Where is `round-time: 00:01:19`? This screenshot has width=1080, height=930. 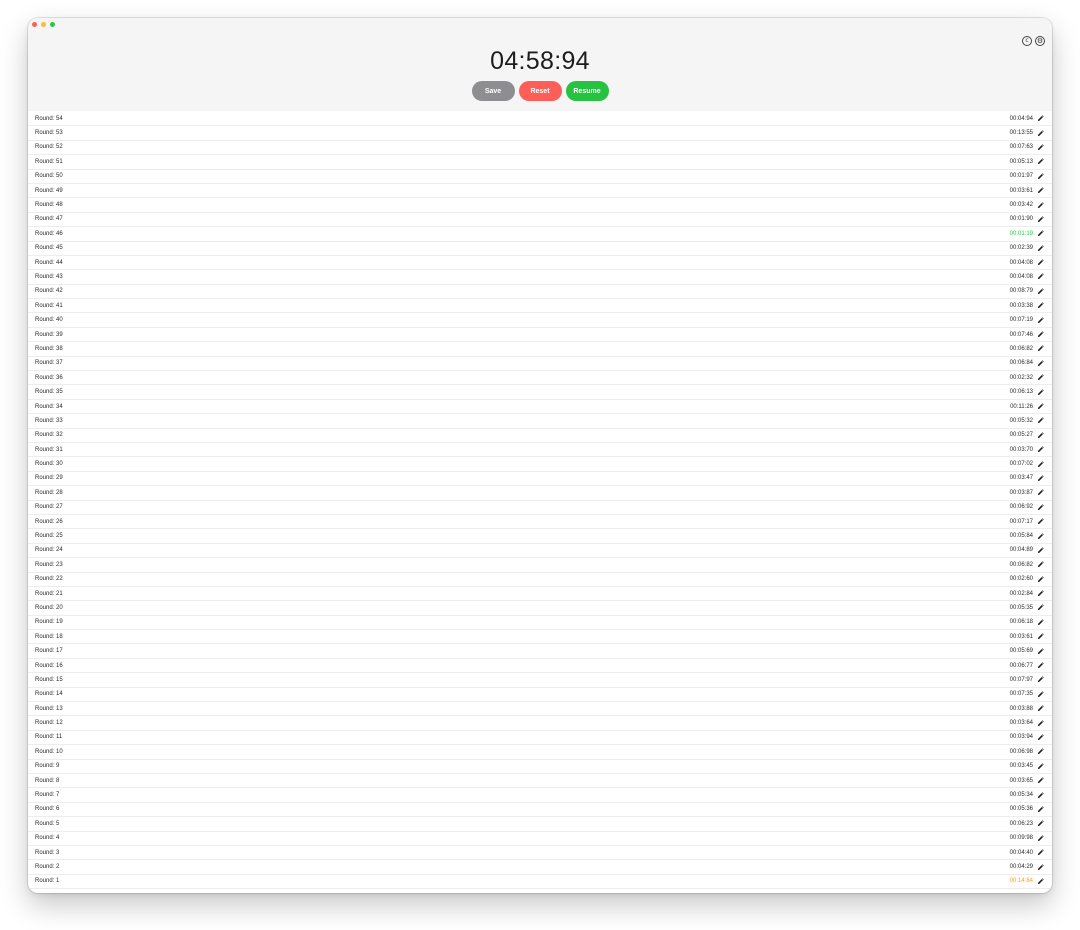 round-time: 00:01:19 is located at coordinates (1021, 233).